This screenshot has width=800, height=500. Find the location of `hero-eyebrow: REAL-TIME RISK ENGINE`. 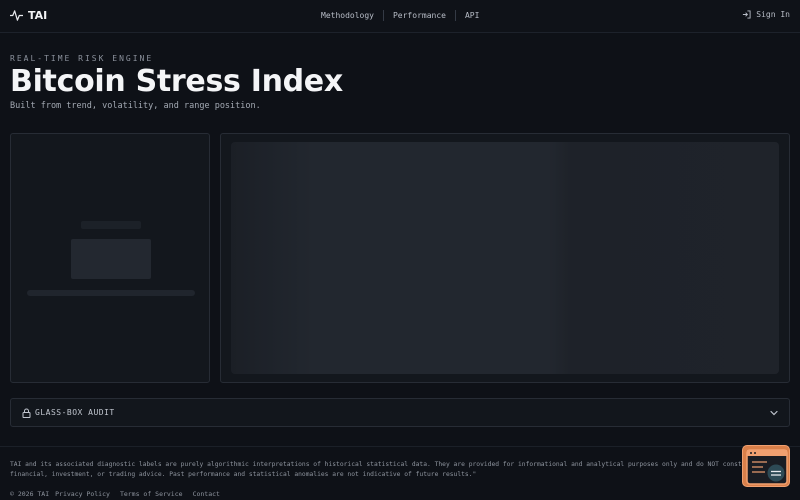

hero-eyebrow: REAL-TIME RISK ENGINE is located at coordinates (82, 58).